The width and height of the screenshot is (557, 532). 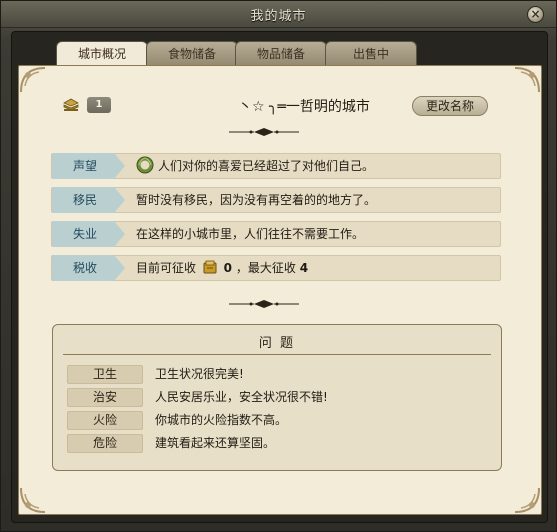 I want to click on issue-row: 火险 你城市的火险指数不高。, so click(x=277, y=421).